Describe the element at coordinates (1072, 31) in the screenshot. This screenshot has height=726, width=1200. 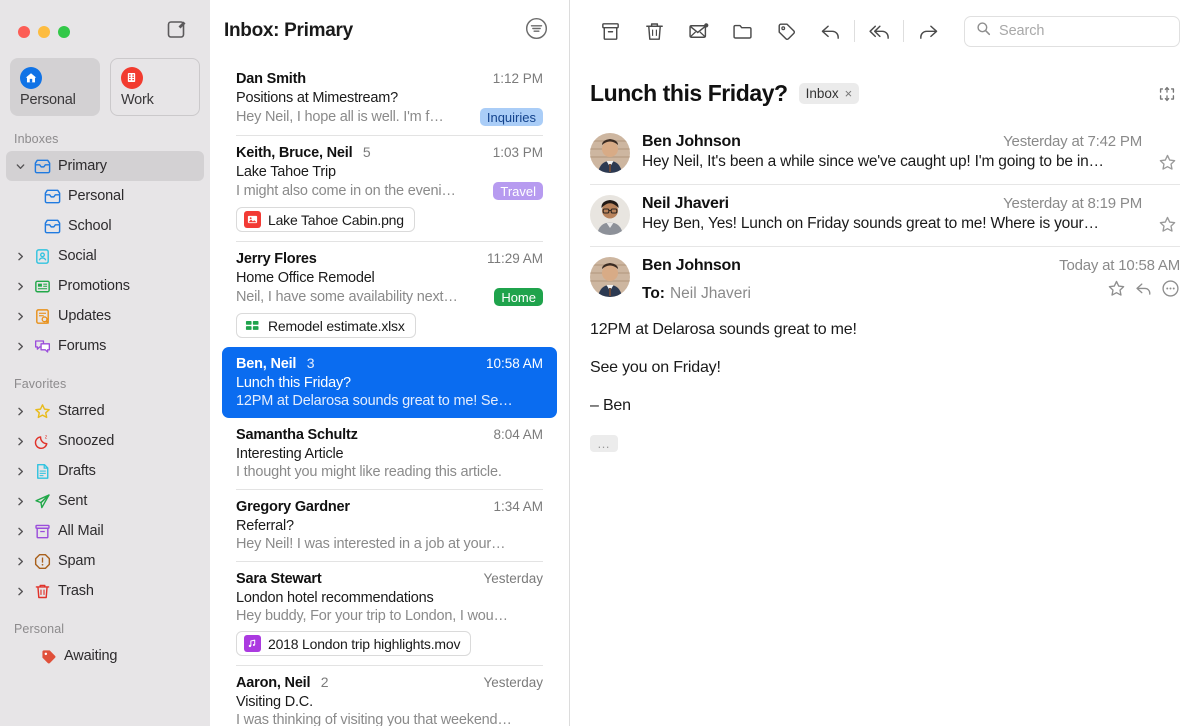
I see `search-input: Search` at that location.